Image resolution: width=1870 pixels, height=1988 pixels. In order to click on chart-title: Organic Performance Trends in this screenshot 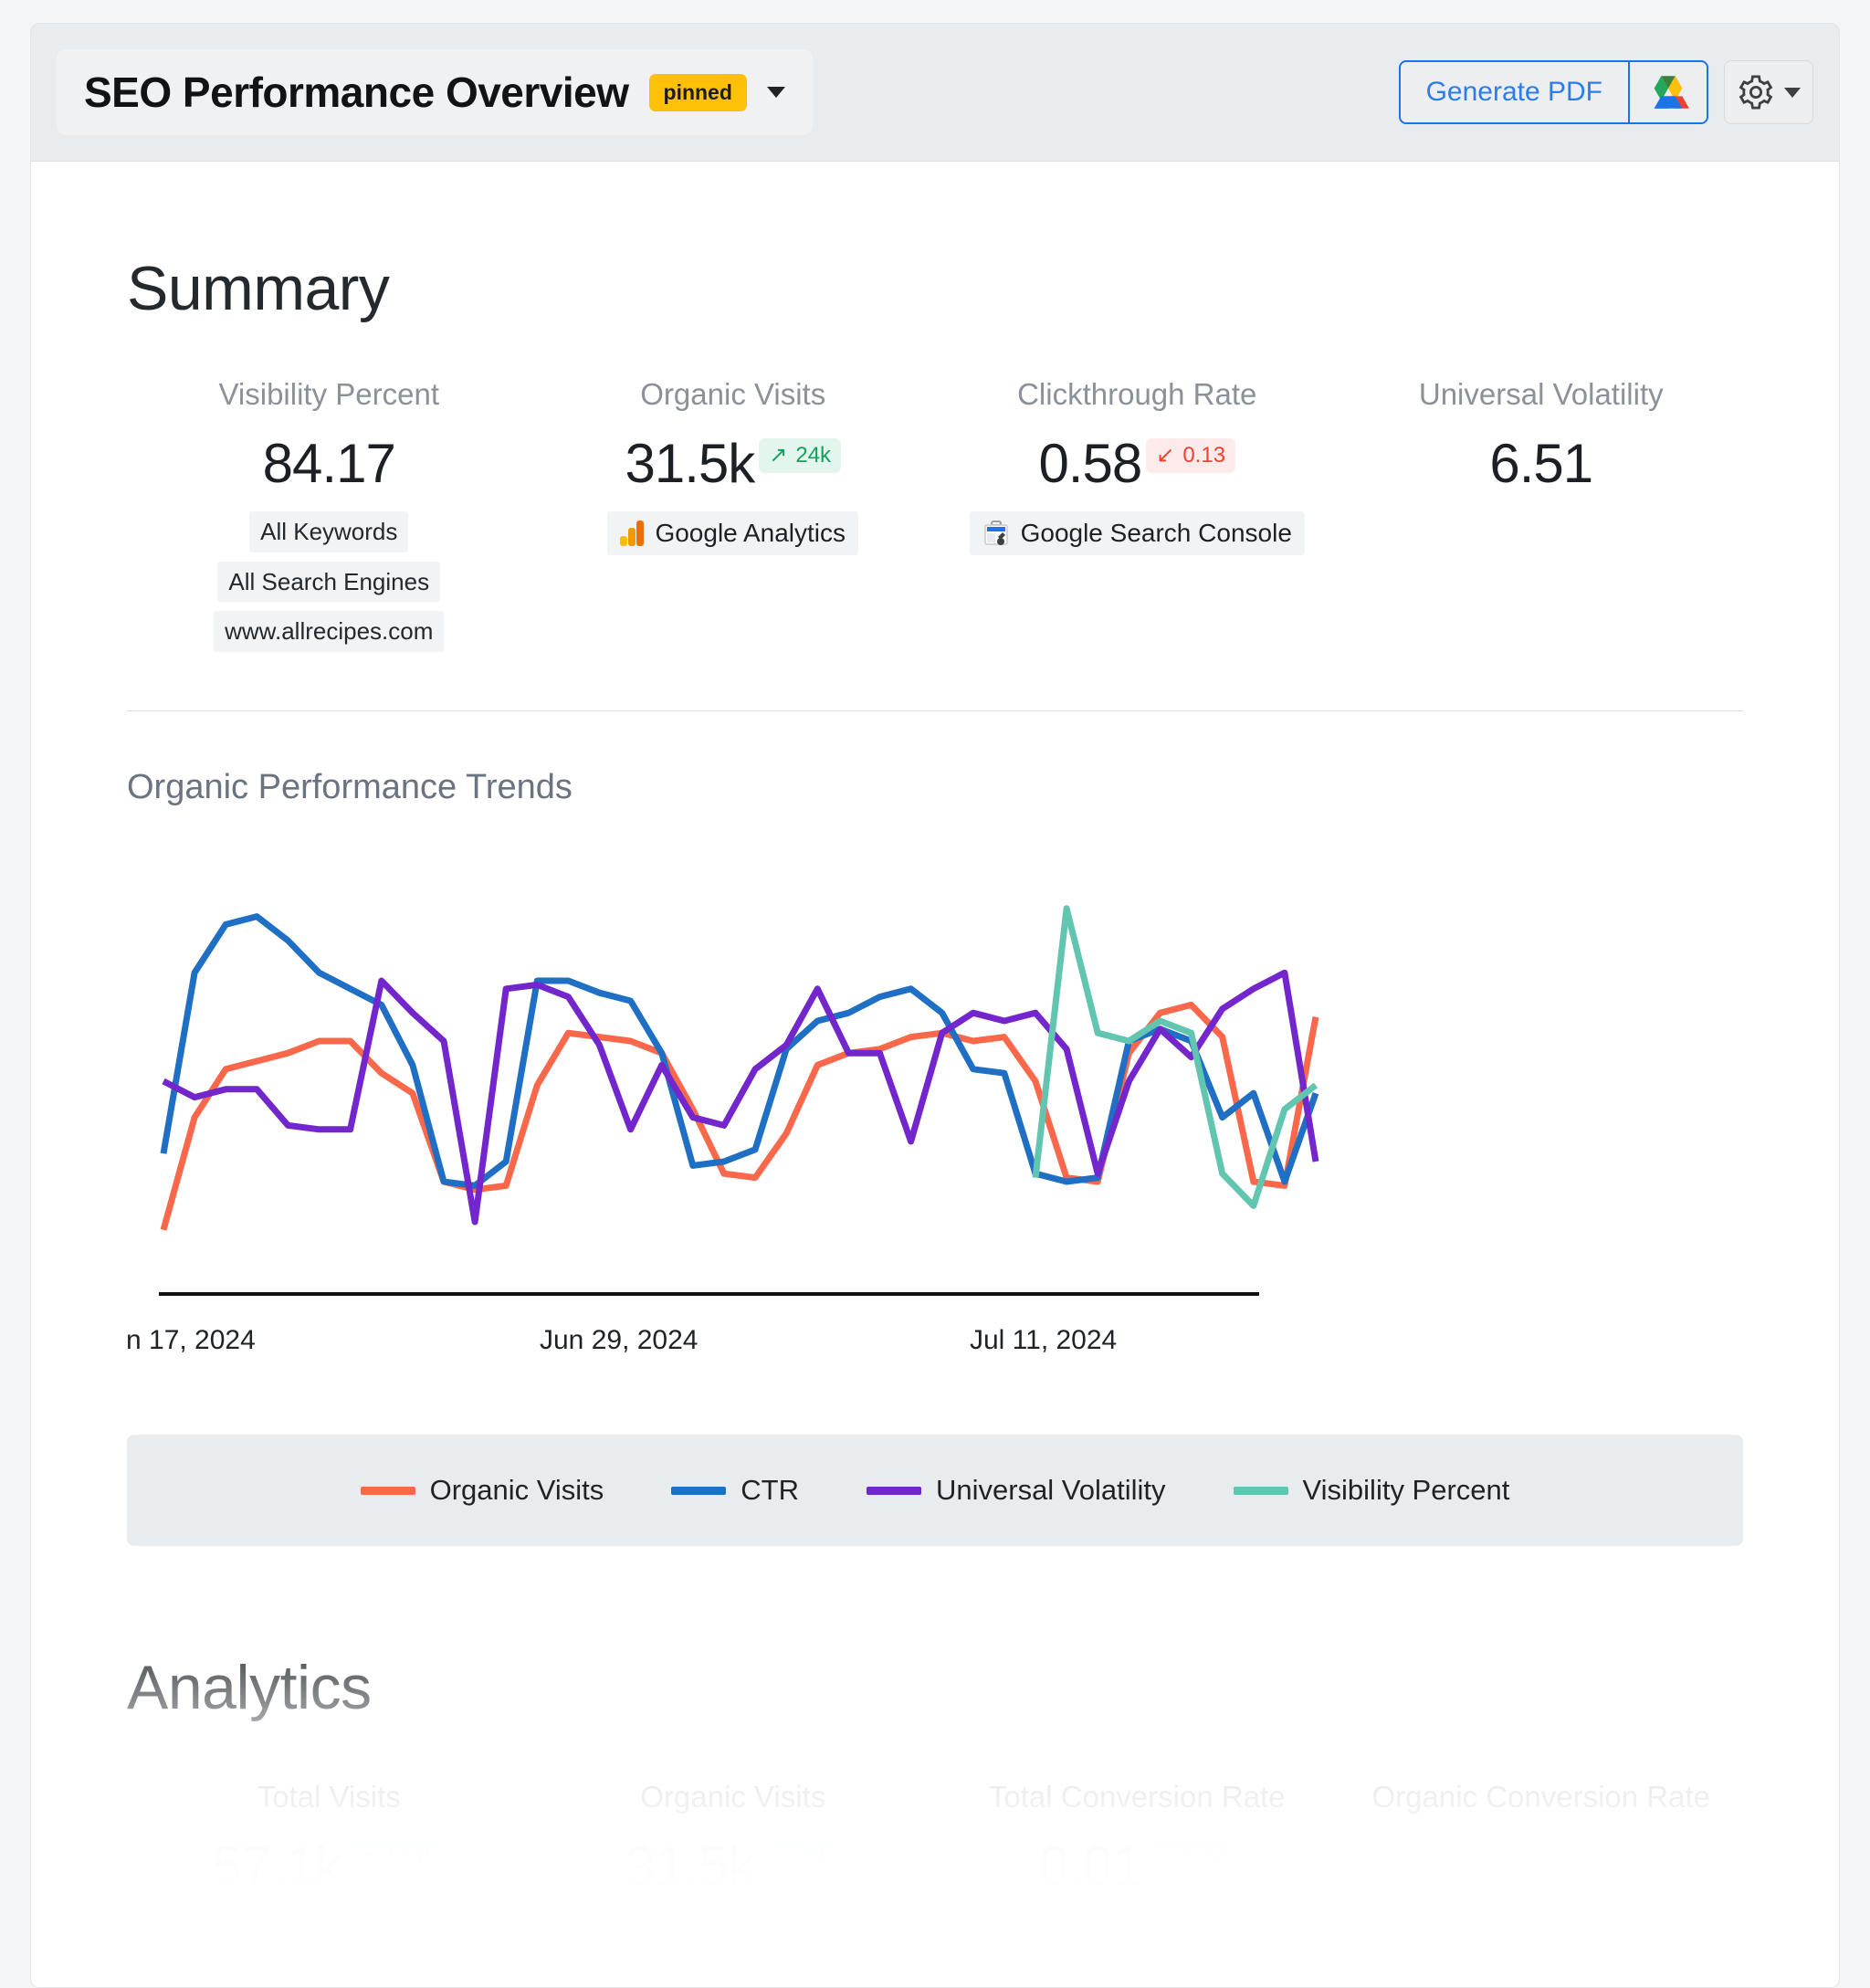, I will do `click(350, 787)`.